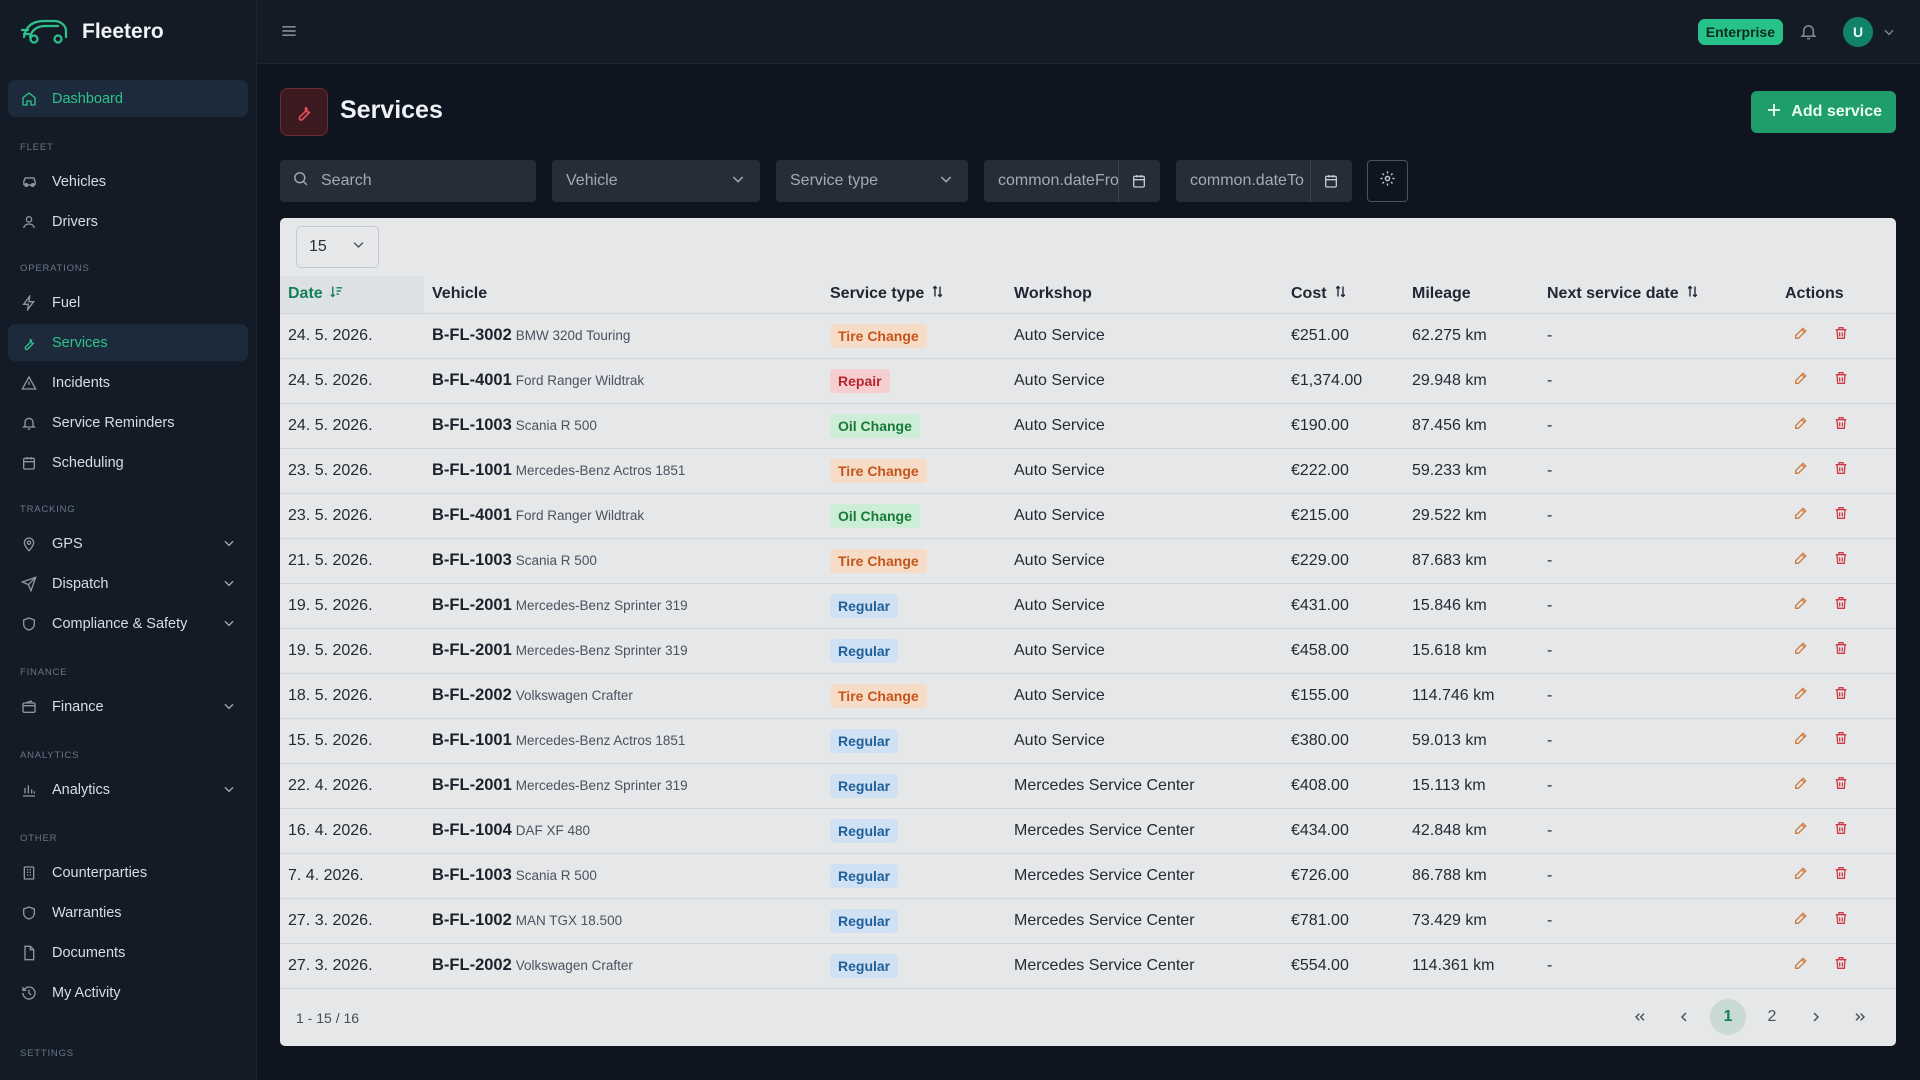  Describe the element at coordinates (1387, 181) in the screenshot. I see `column-settings-button` at that location.